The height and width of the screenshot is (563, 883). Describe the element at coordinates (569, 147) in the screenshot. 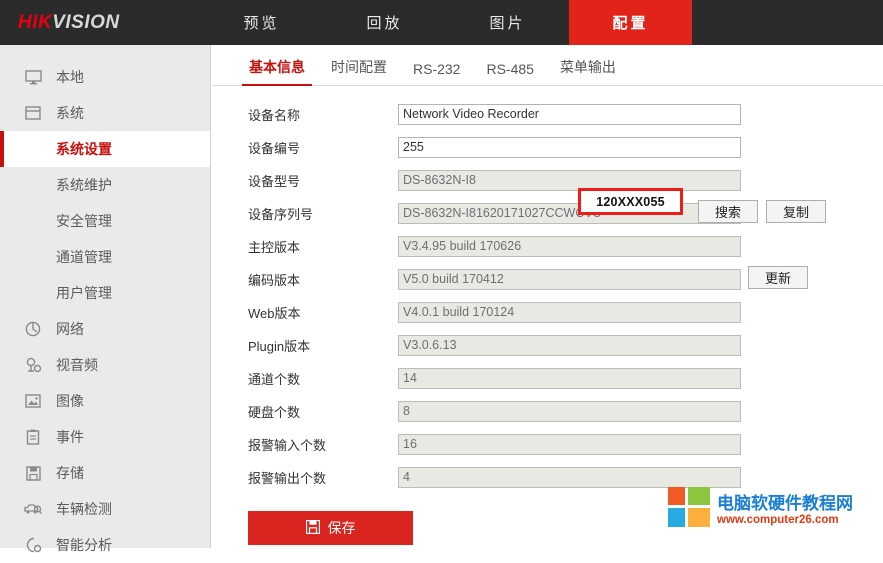

I see `device-number-input: 255` at that location.